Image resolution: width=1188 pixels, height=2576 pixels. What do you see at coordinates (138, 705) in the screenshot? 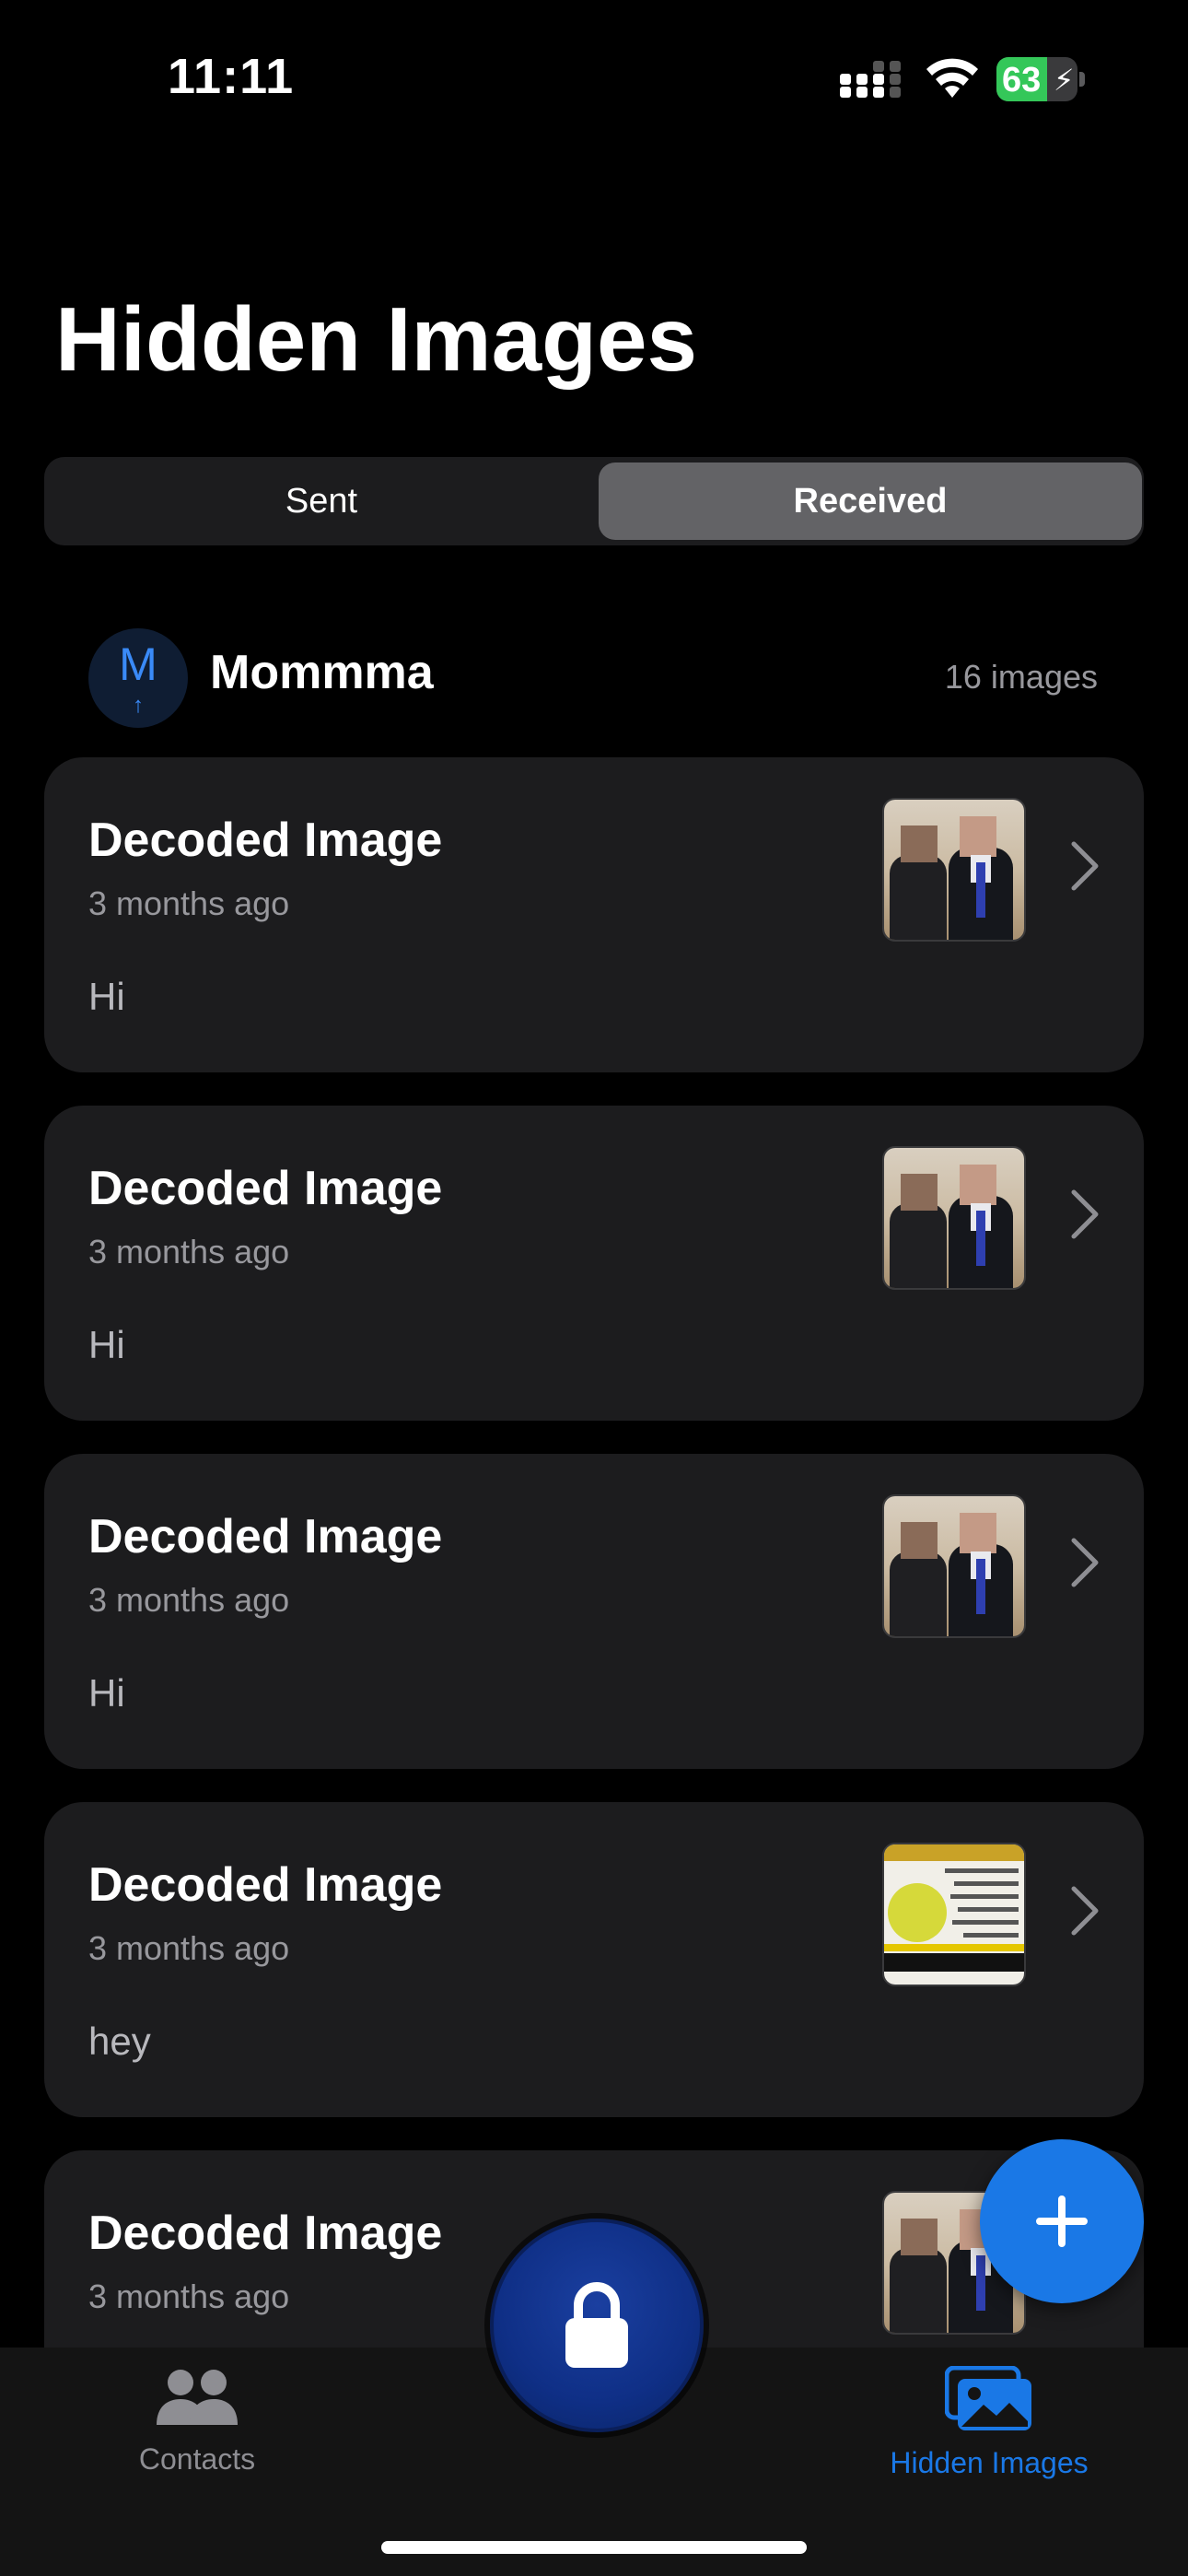
I see `arrow-up-icon: ↑` at bounding box center [138, 705].